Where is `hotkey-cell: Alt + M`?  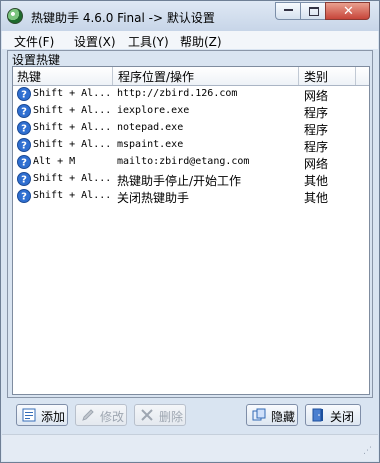
hotkey-cell: Alt + M is located at coordinates (54, 161).